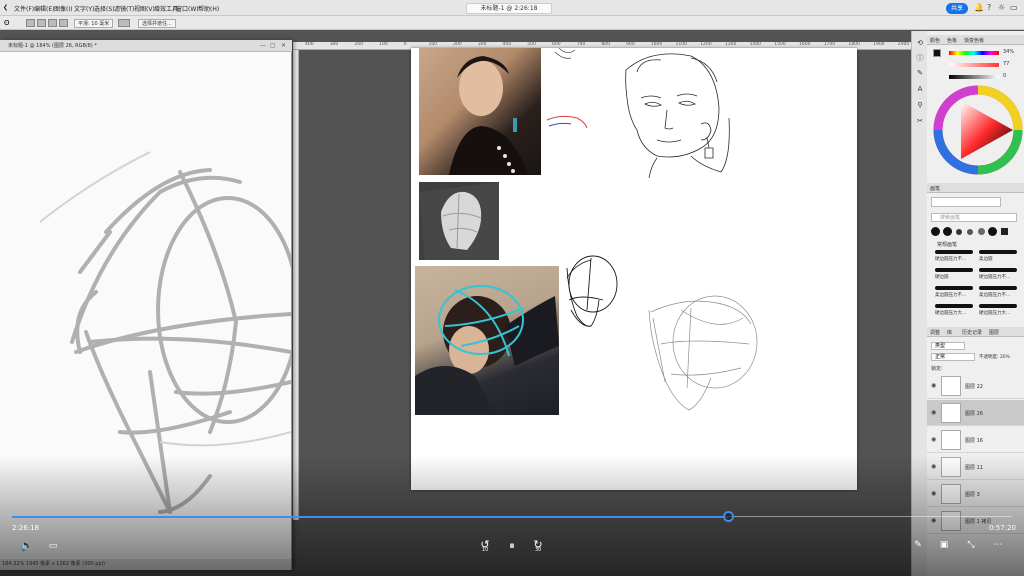 The image size is (1024, 576). I want to click on tab-adjustments: 调整, so click(935, 332).